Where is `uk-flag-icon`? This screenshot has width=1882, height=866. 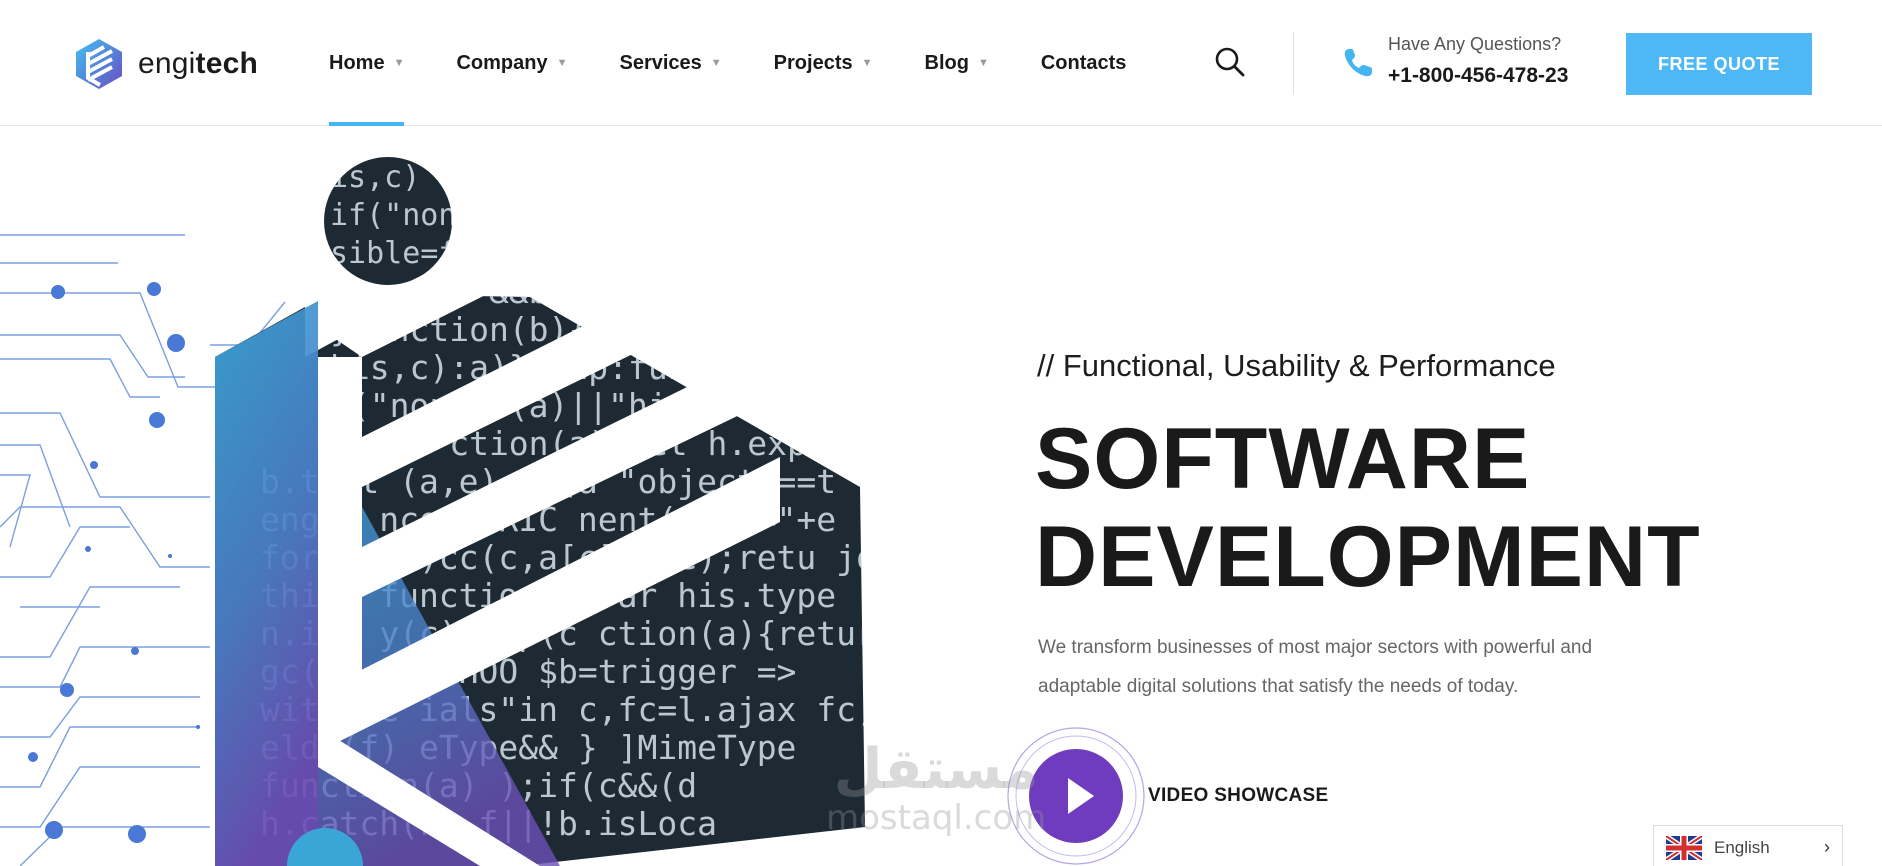 uk-flag-icon is located at coordinates (1684, 847).